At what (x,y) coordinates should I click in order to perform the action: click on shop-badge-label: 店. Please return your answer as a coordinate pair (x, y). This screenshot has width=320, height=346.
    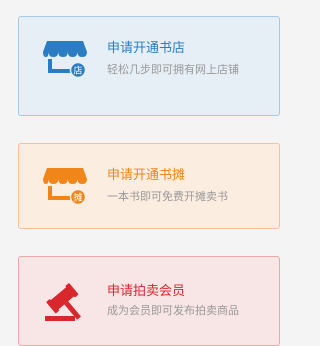
    Looking at the image, I should click on (77, 71).